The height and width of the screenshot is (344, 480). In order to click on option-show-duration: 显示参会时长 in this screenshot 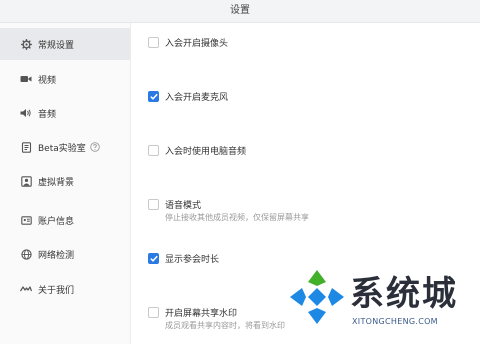, I will do `click(183, 258)`.